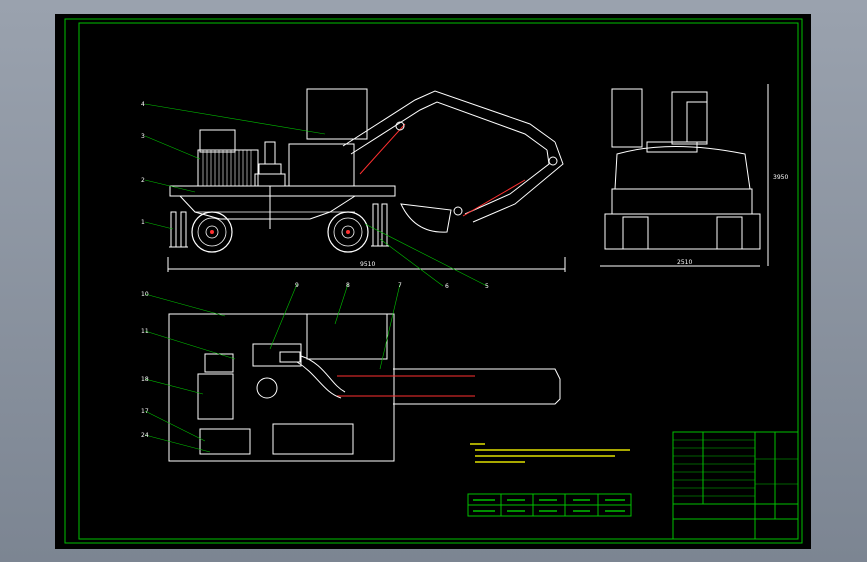 The image size is (867, 562). I want to click on front-wheel, so click(348, 232).